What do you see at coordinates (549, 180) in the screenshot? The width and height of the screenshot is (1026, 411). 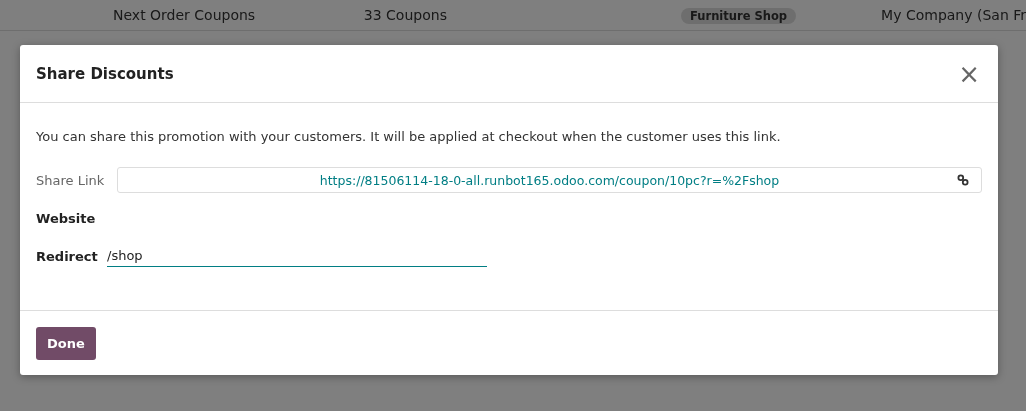 I see `share-link-field: https://81506114-18-0-all.runbot165.odoo.com/coupon/10pc?r=%2Fshop` at bounding box center [549, 180].